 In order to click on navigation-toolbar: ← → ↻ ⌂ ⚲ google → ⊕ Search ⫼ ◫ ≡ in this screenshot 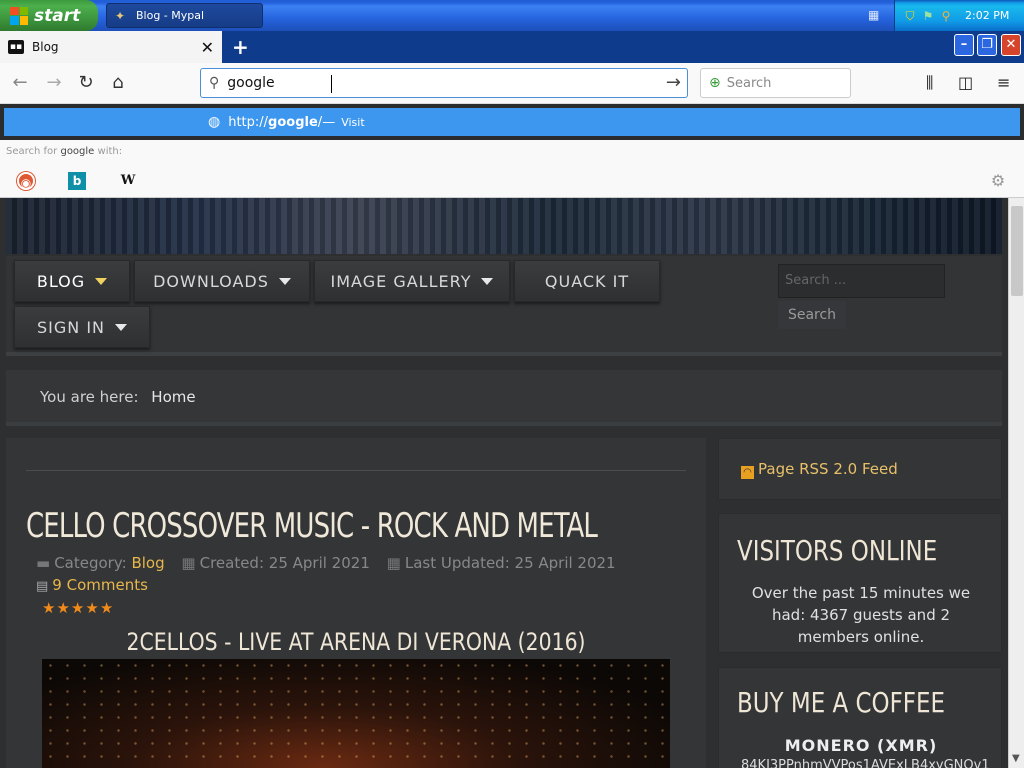, I will do `click(512, 83)`.